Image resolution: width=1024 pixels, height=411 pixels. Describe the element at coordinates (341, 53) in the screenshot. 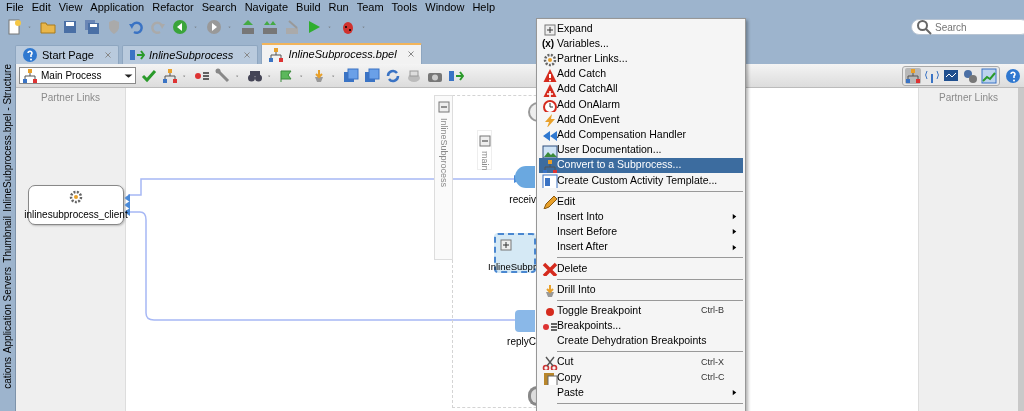

I see `editor-tab: InlineSubprocess.bpel` at that location.